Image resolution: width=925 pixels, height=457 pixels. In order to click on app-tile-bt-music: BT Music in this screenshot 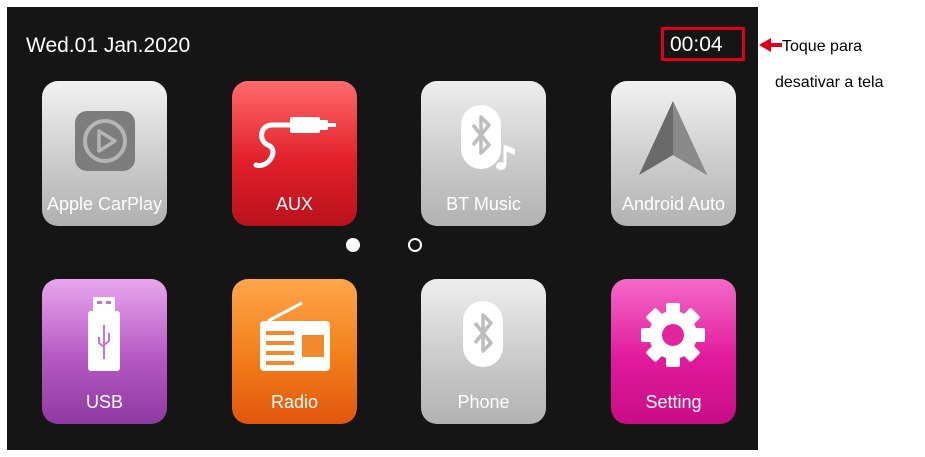, I will do `click(483, 153)`.